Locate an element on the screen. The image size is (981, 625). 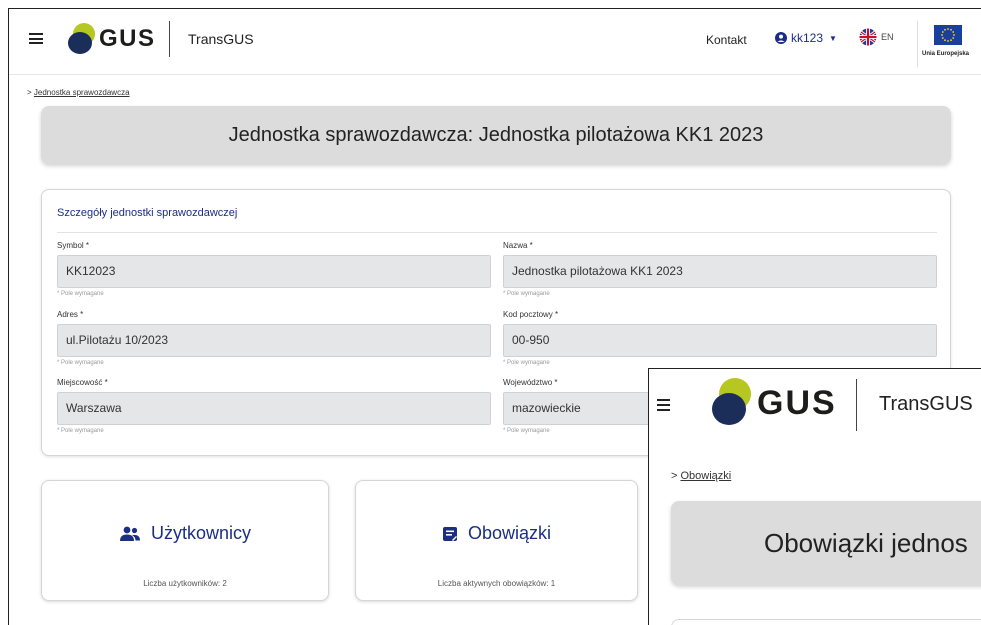
users-tile: Użytkownicy Liczba użytkowników: 2 is located at coordinates (185, 540).